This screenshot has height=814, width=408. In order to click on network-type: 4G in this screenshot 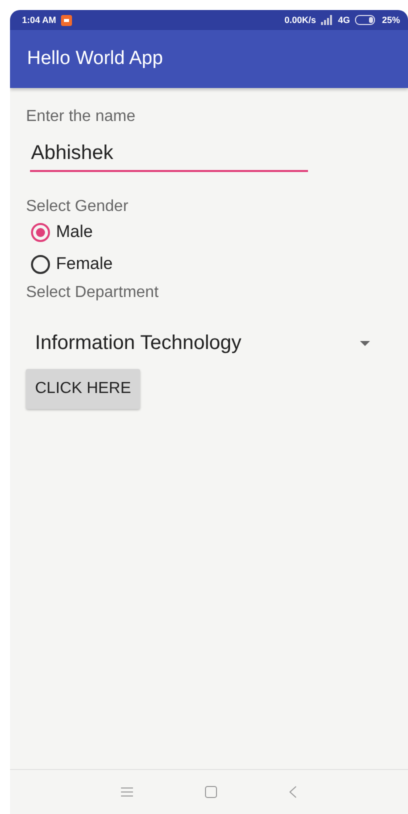, I will do `click(344, 20)`.